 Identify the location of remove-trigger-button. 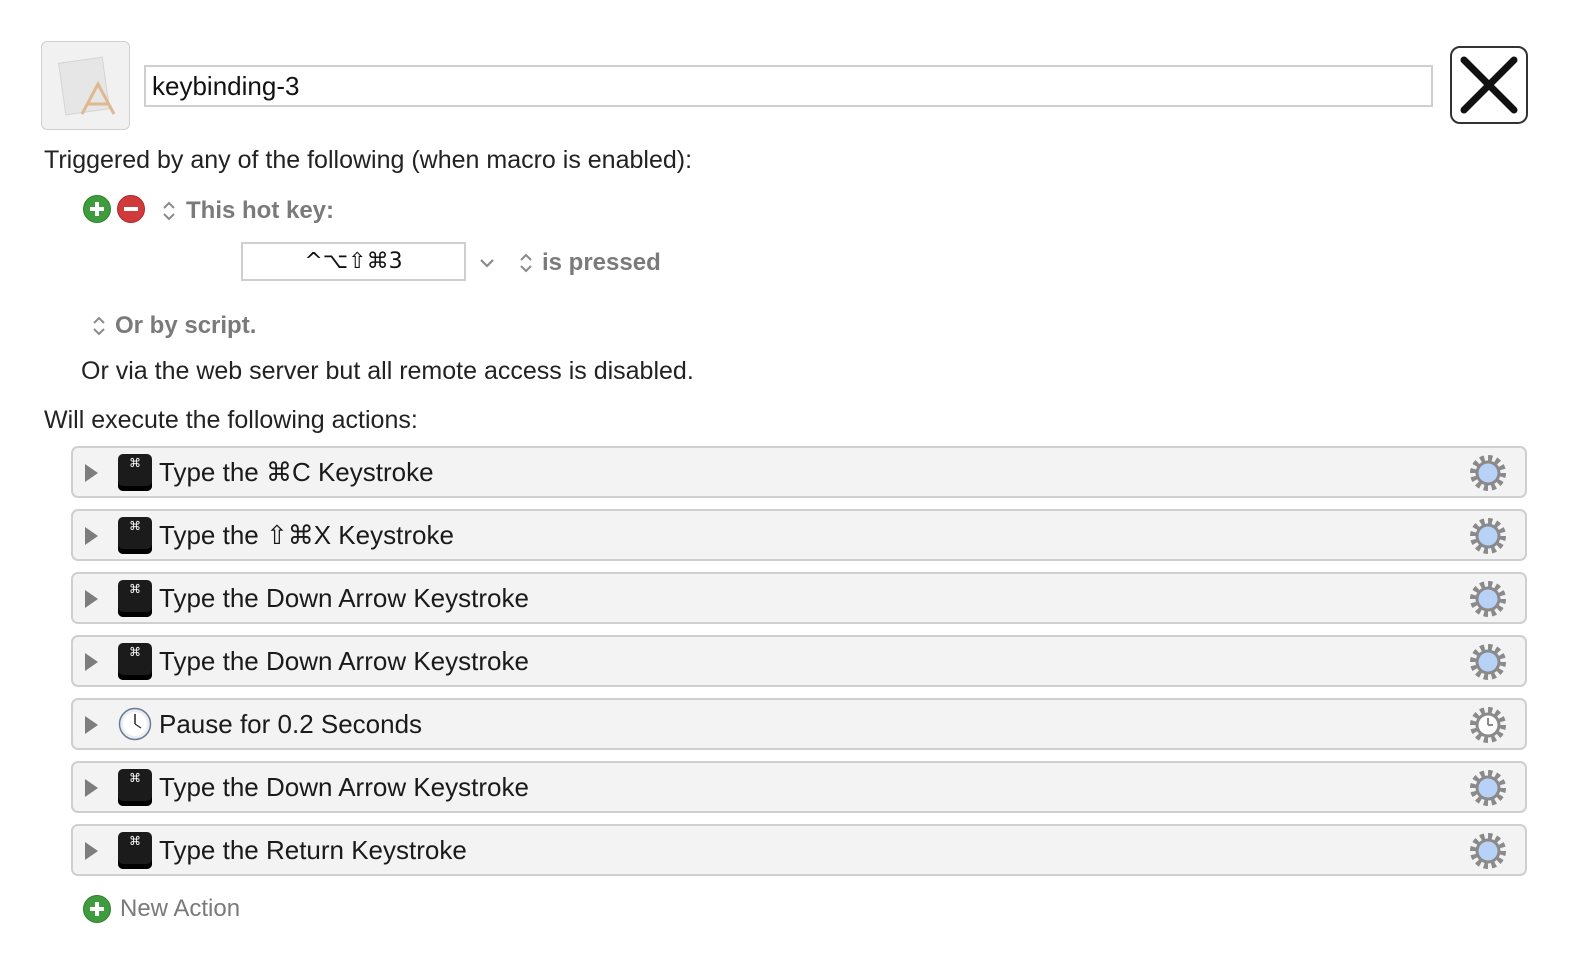
(131, 209).